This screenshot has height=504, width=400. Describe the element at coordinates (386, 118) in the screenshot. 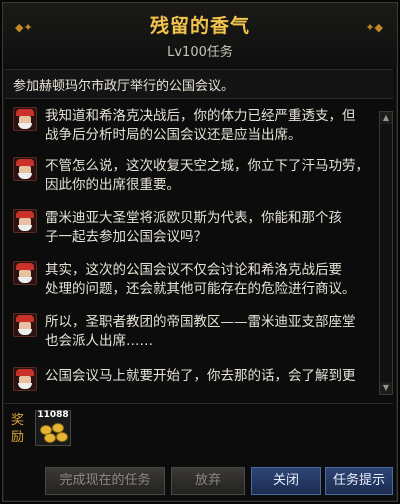

I see `scroll-up-icon: ▲` at that location.